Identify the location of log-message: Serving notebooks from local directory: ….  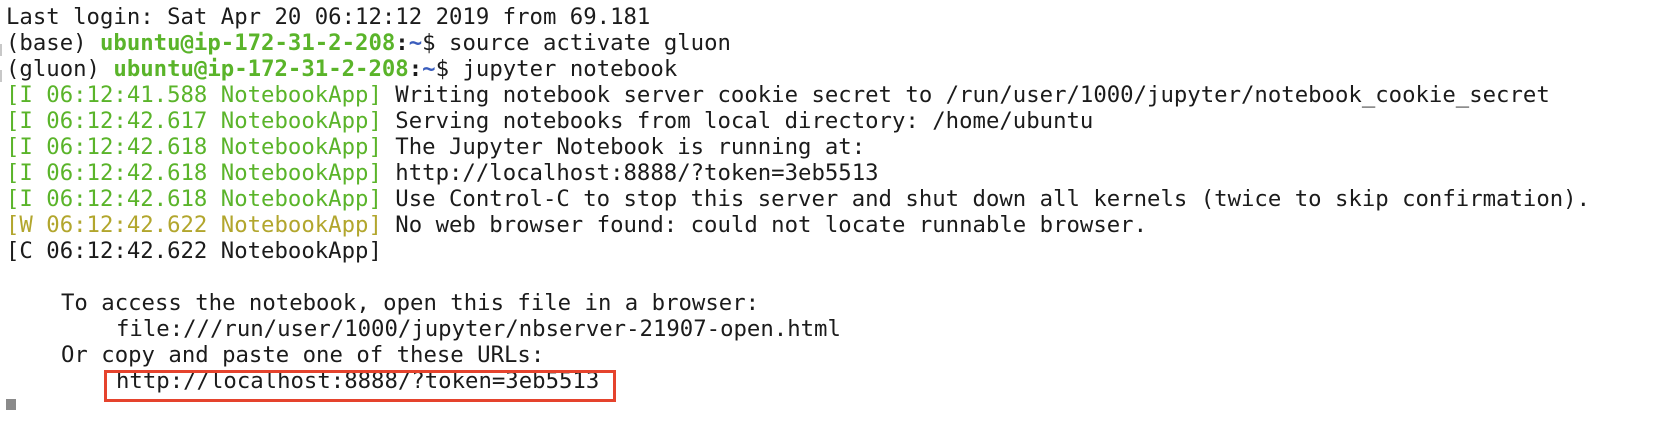
(737, 121).